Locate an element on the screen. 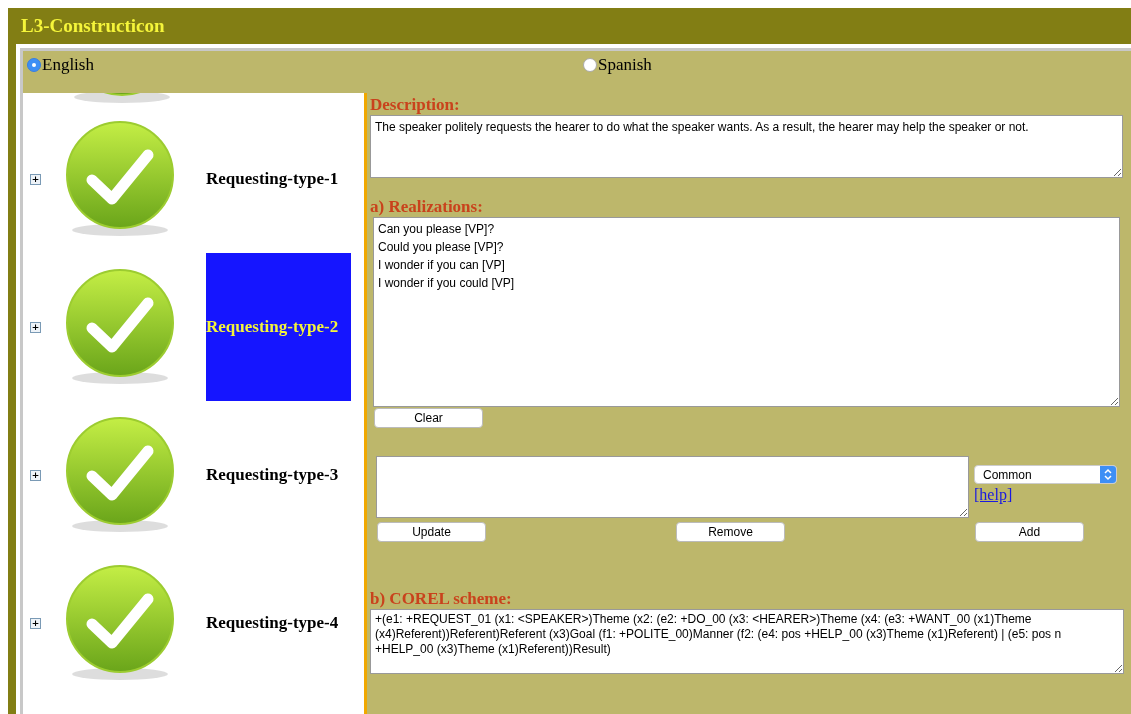 Image resolution: width=1131 pixels, height=714 pixels. language-label: English is located at coordinates (68, 65).